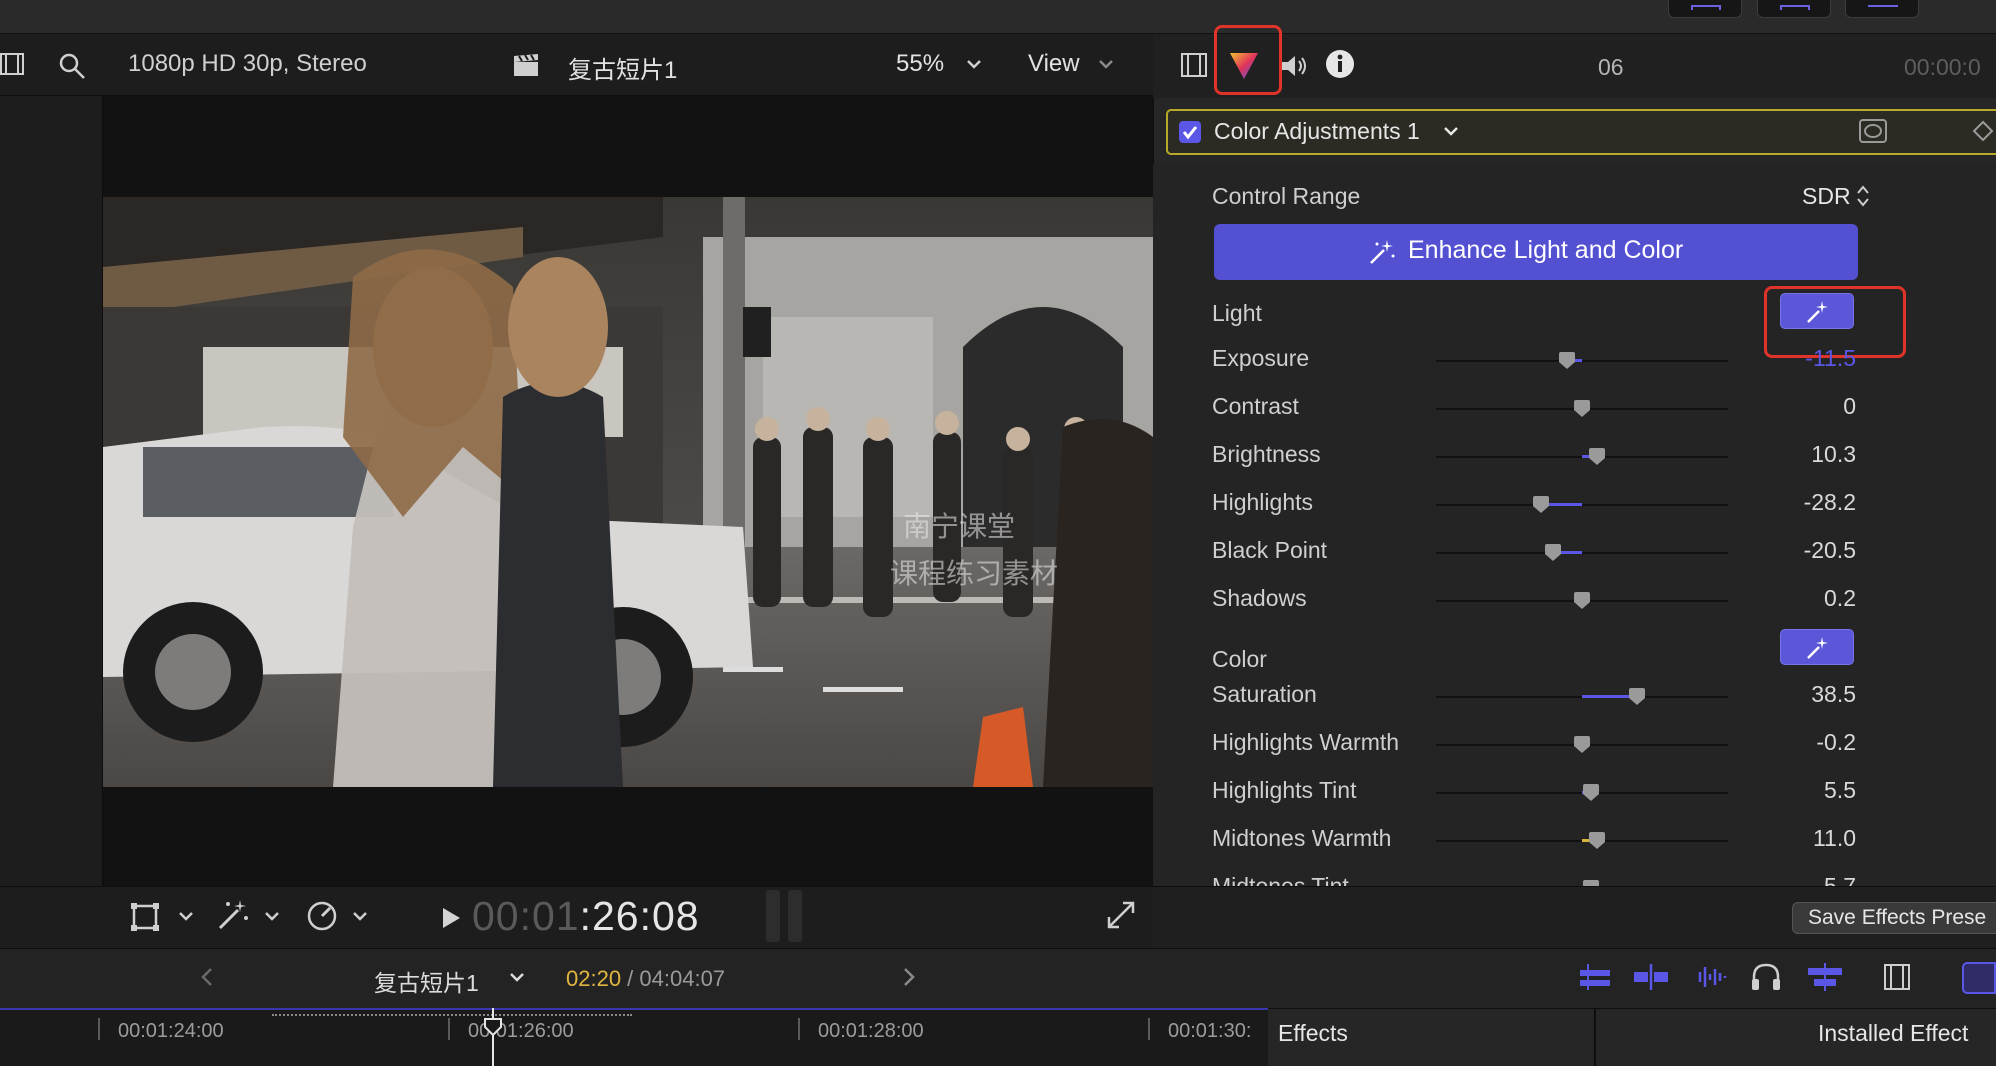  Describe the element at coordinates (146, 917) in the screenshot. I see `transform-icon` at that location.